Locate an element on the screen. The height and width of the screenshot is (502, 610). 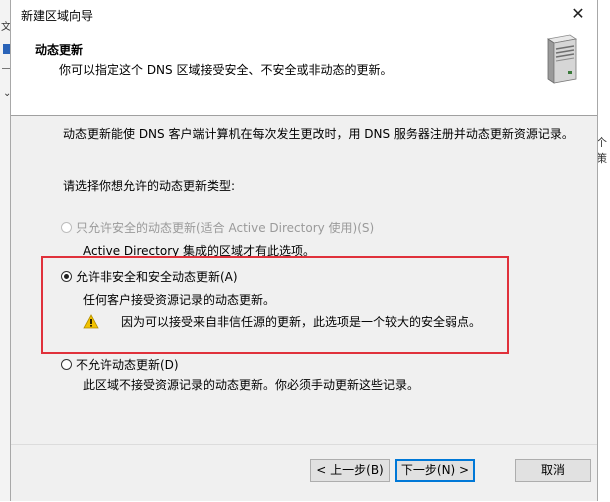
back-button: < 上一步(B) is located at coordinates (350, 470).